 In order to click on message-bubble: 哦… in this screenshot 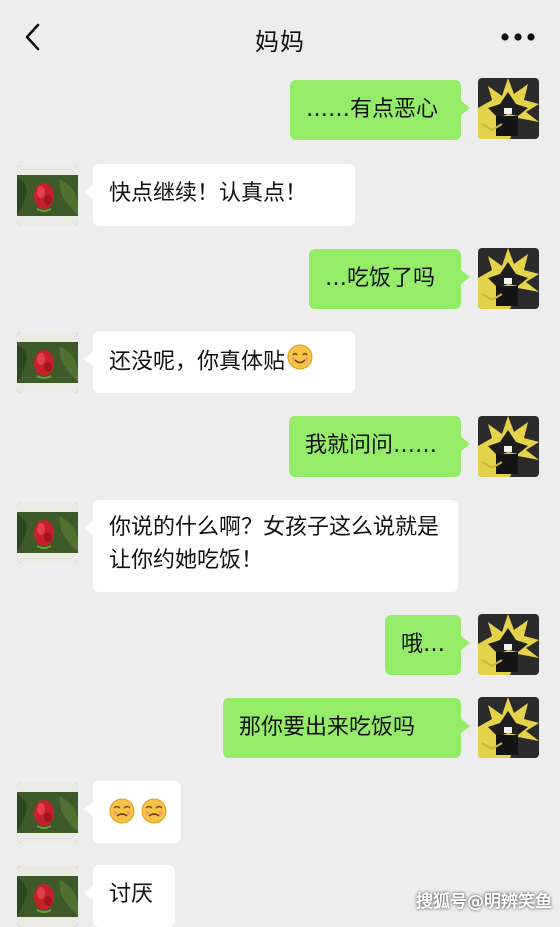, I will do `click(427, 645)`.